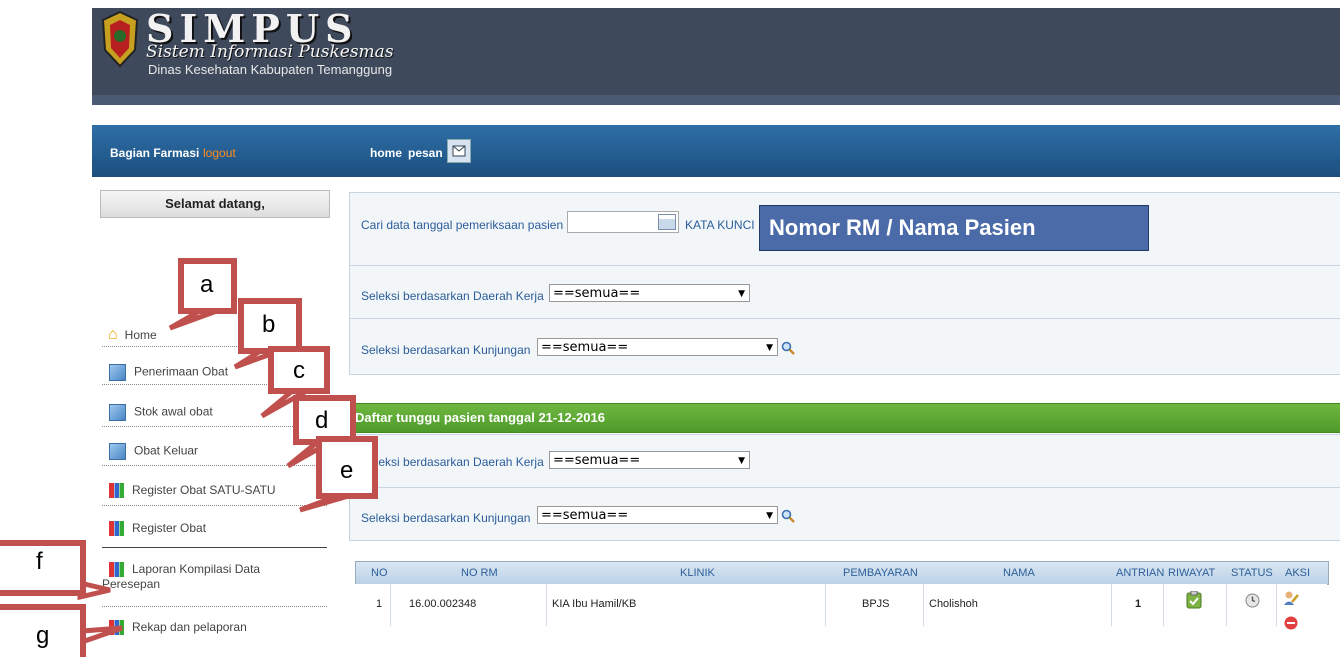 The image size is (1340, 657). I want to click on delete-icon, so click(1291, 623).